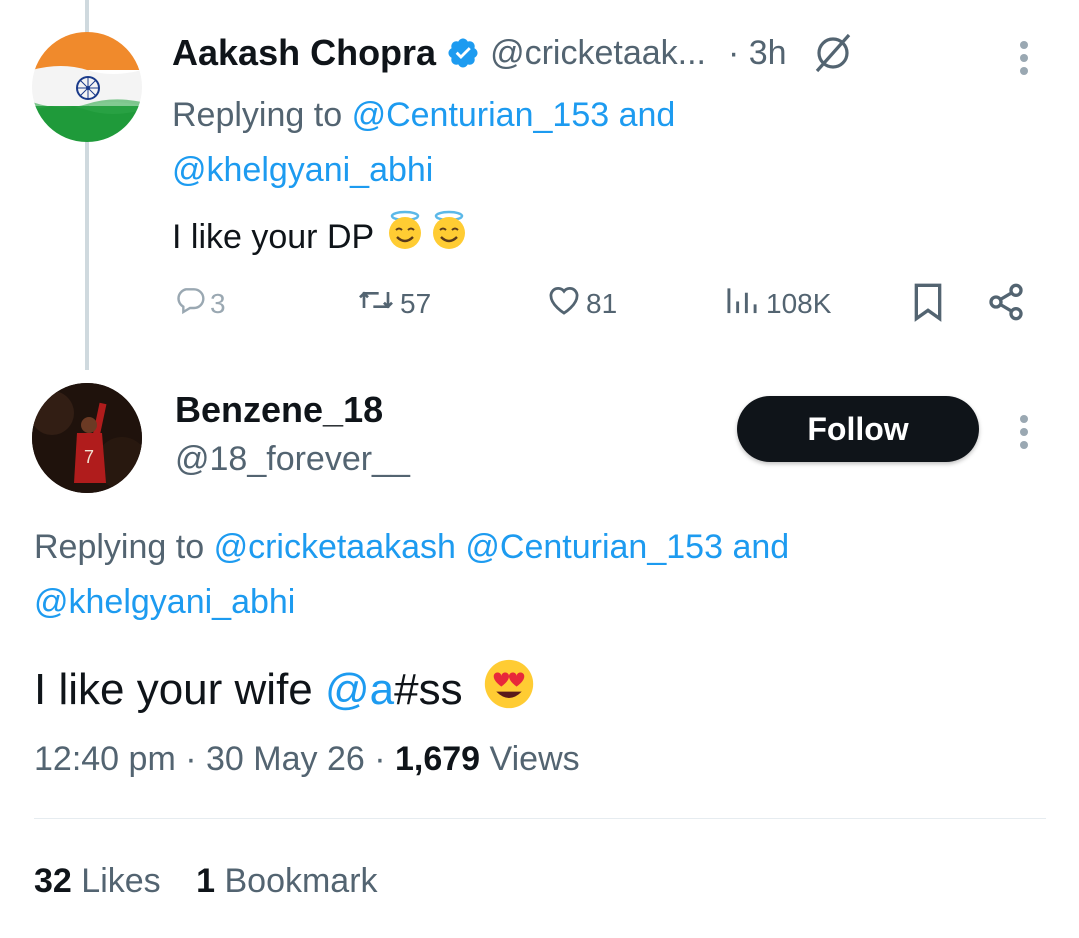  Describe the element at coordinates (292, 459) in the screenshot. I see `author-handle: @18_forever__` at that location.